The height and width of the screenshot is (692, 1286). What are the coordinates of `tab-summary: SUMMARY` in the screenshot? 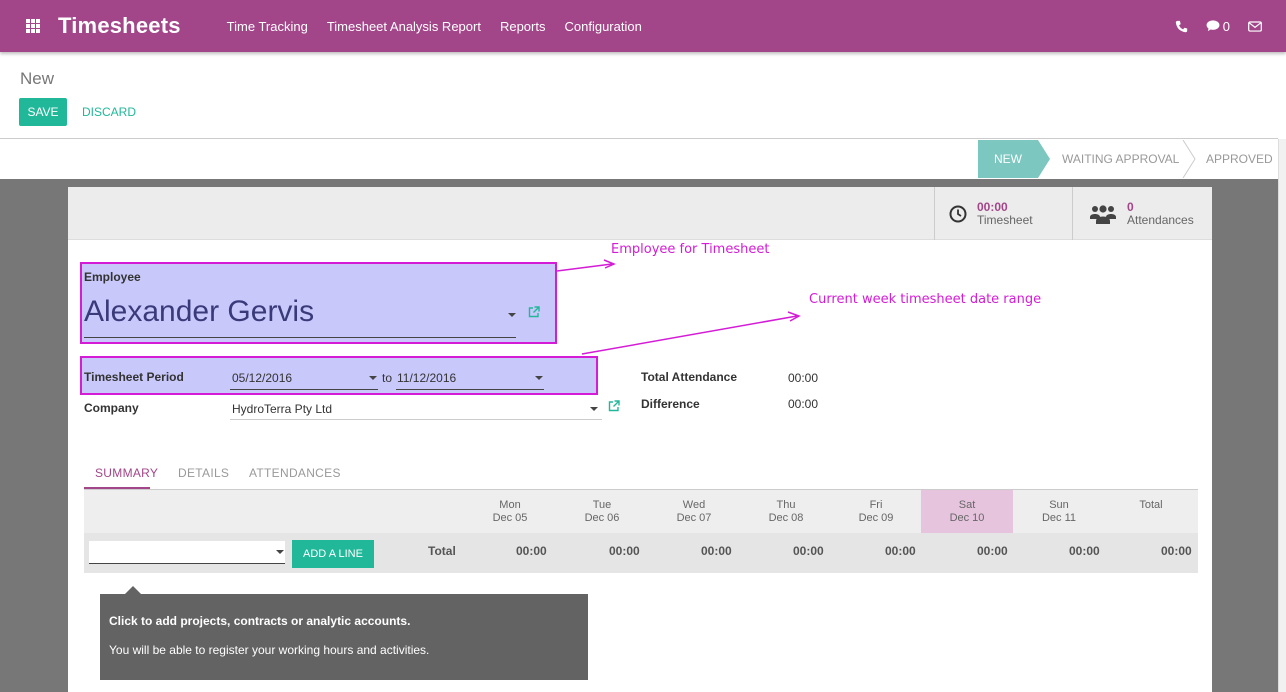 It's located at (126, 473).